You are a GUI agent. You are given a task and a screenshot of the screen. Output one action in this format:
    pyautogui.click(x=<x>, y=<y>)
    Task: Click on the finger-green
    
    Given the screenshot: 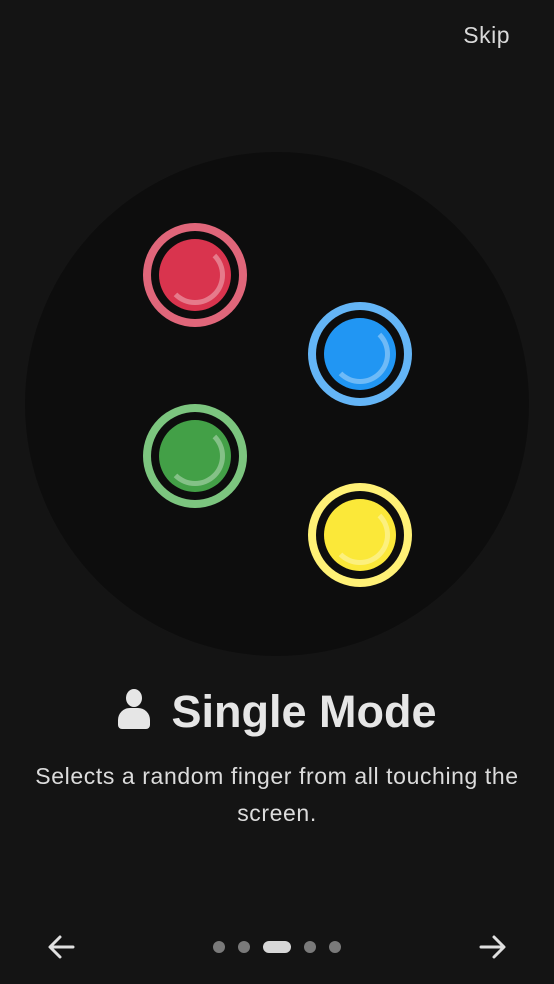 What is the action you would take?
    pyautogui.click(x=195, y=456)
    